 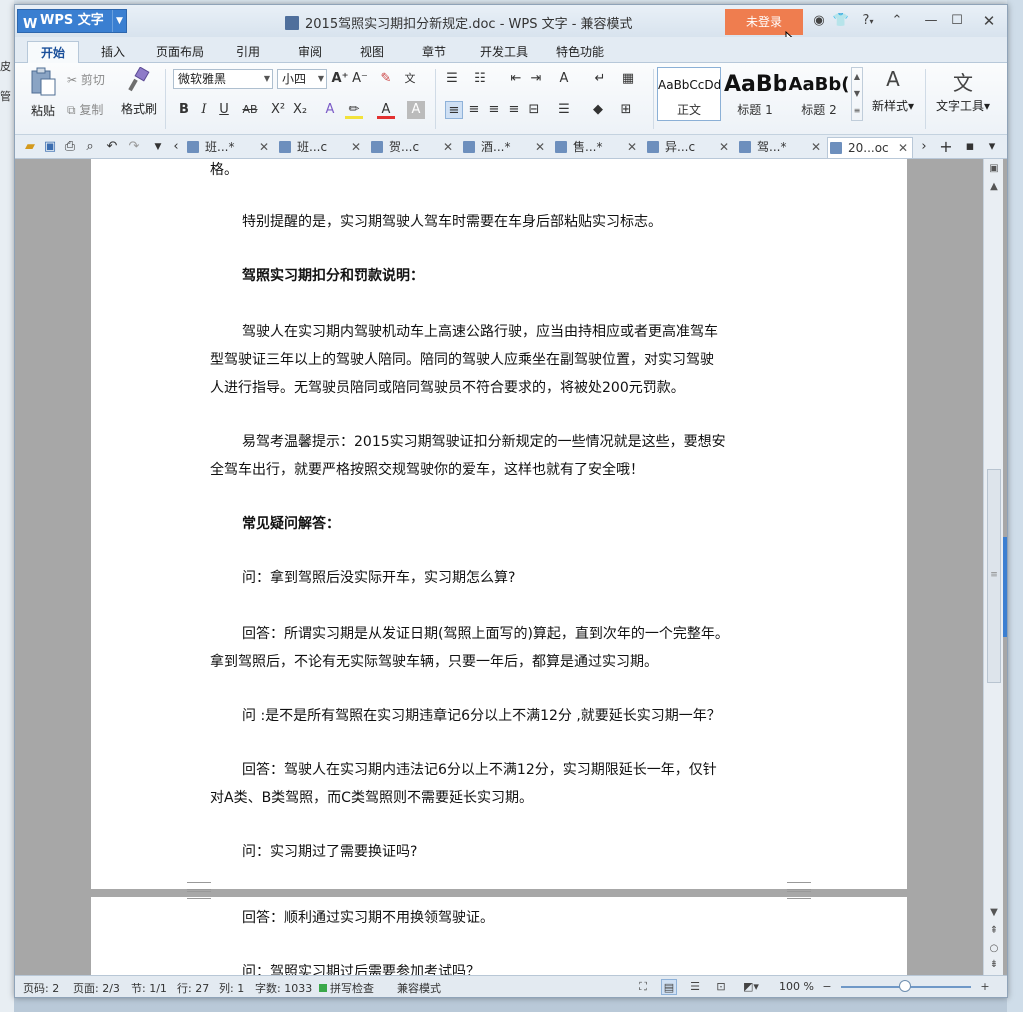 I want to click on select-browse-icon: ○, so click(x=994, y=948).